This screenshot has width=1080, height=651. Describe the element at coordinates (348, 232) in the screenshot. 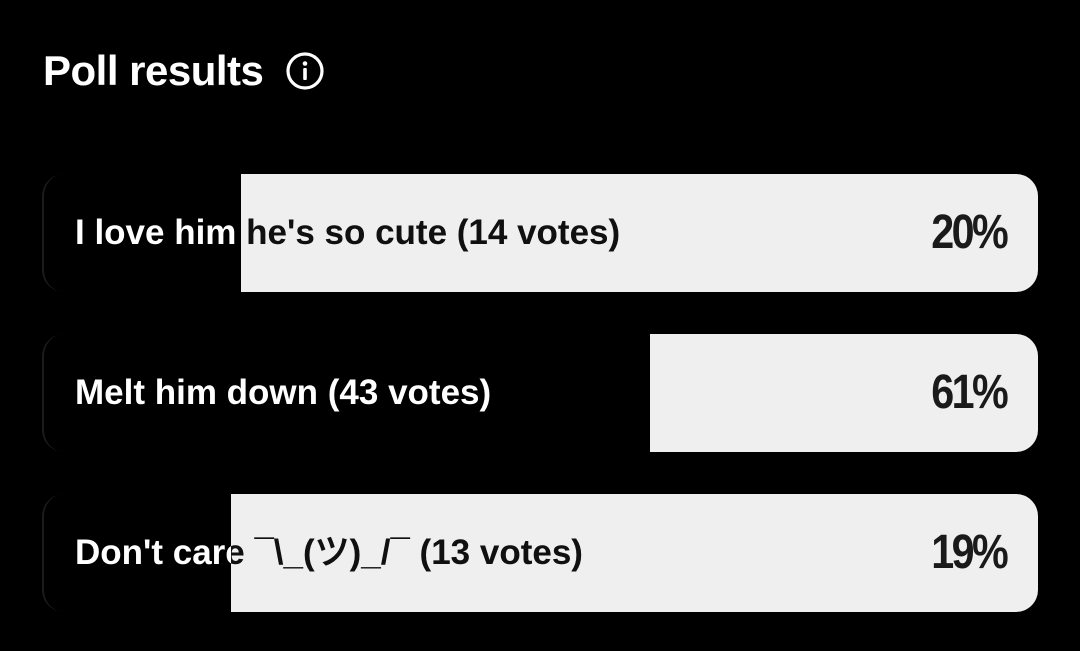

I see `poll-option-label: I love him he's so cute (14 votes)` at that location.